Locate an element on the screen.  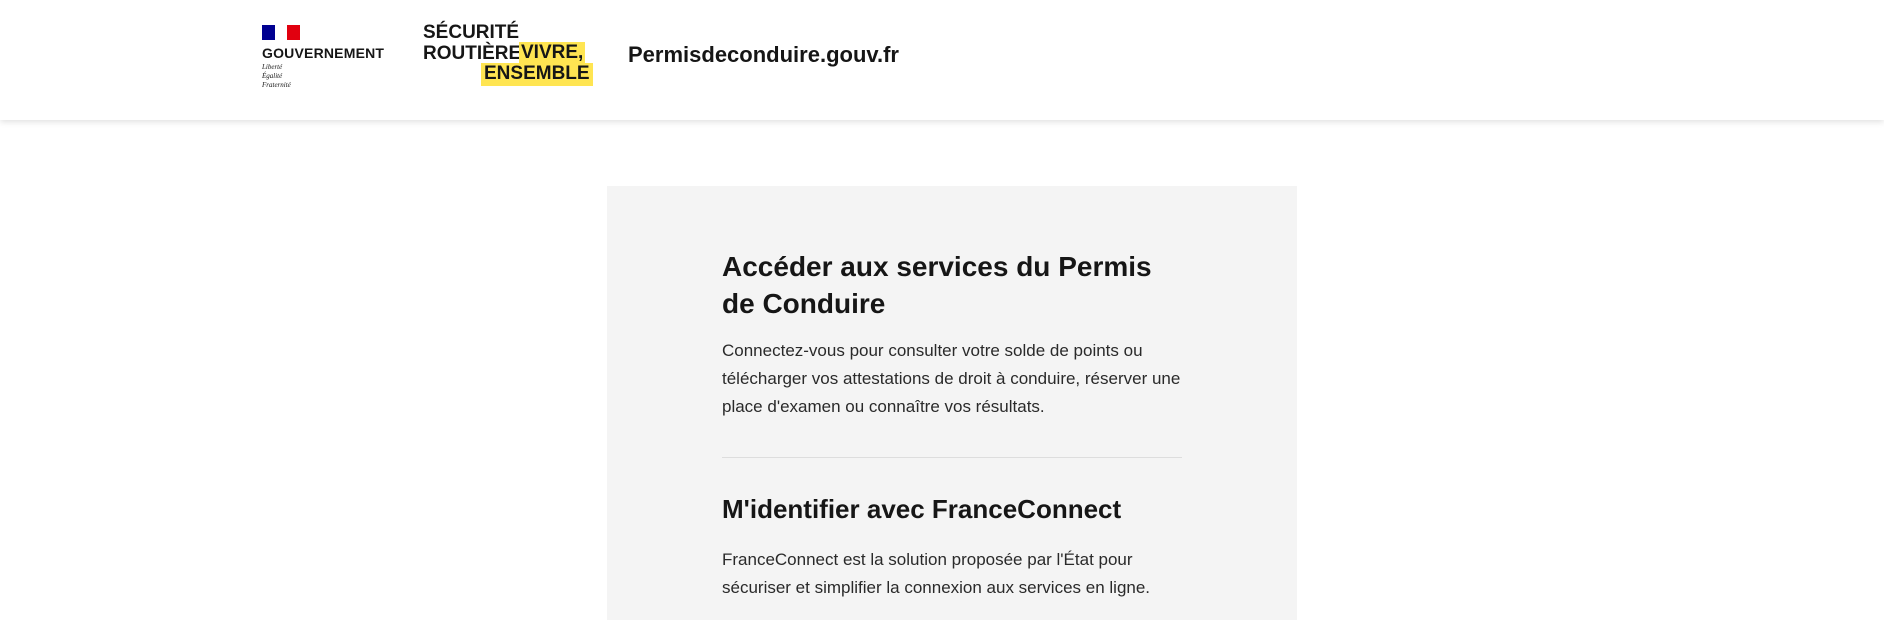
securite-routiere-logo: SÉCURITÉ ROUTIÈRE VIVRE, ENSEMBLE is located at coordinates (508, 55).